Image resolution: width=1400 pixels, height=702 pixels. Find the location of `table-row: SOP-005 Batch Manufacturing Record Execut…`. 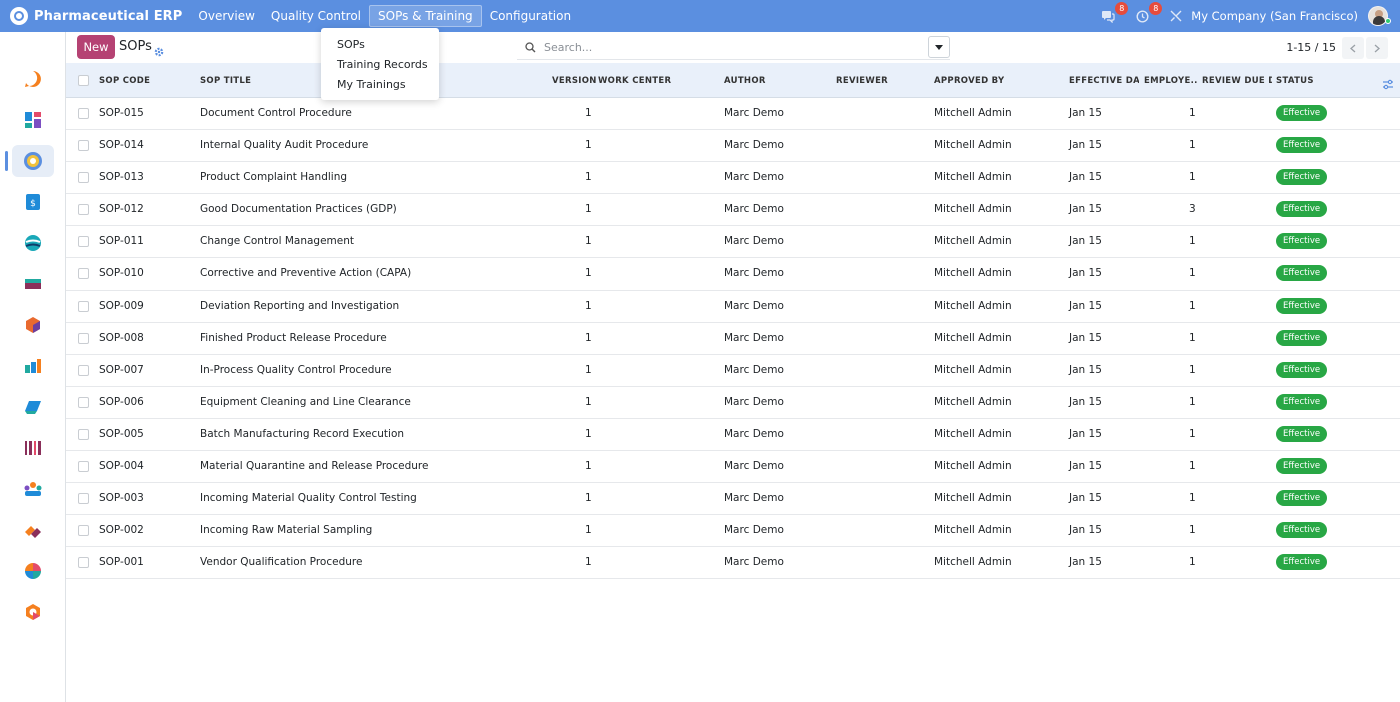

table-row: SOP-005 Batch Manufacturing Record Execut… is located at coordinates (733, 435).